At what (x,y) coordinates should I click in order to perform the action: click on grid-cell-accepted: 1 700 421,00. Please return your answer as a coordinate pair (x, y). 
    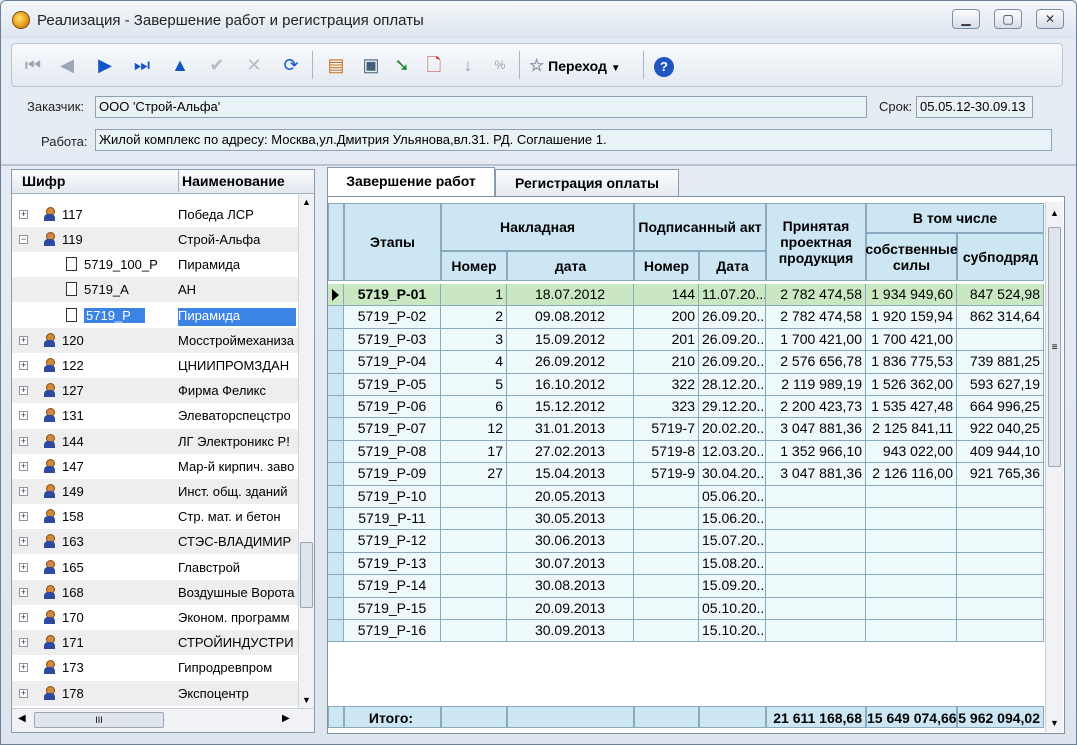
    Looking at the image, I should click on (816, 340).